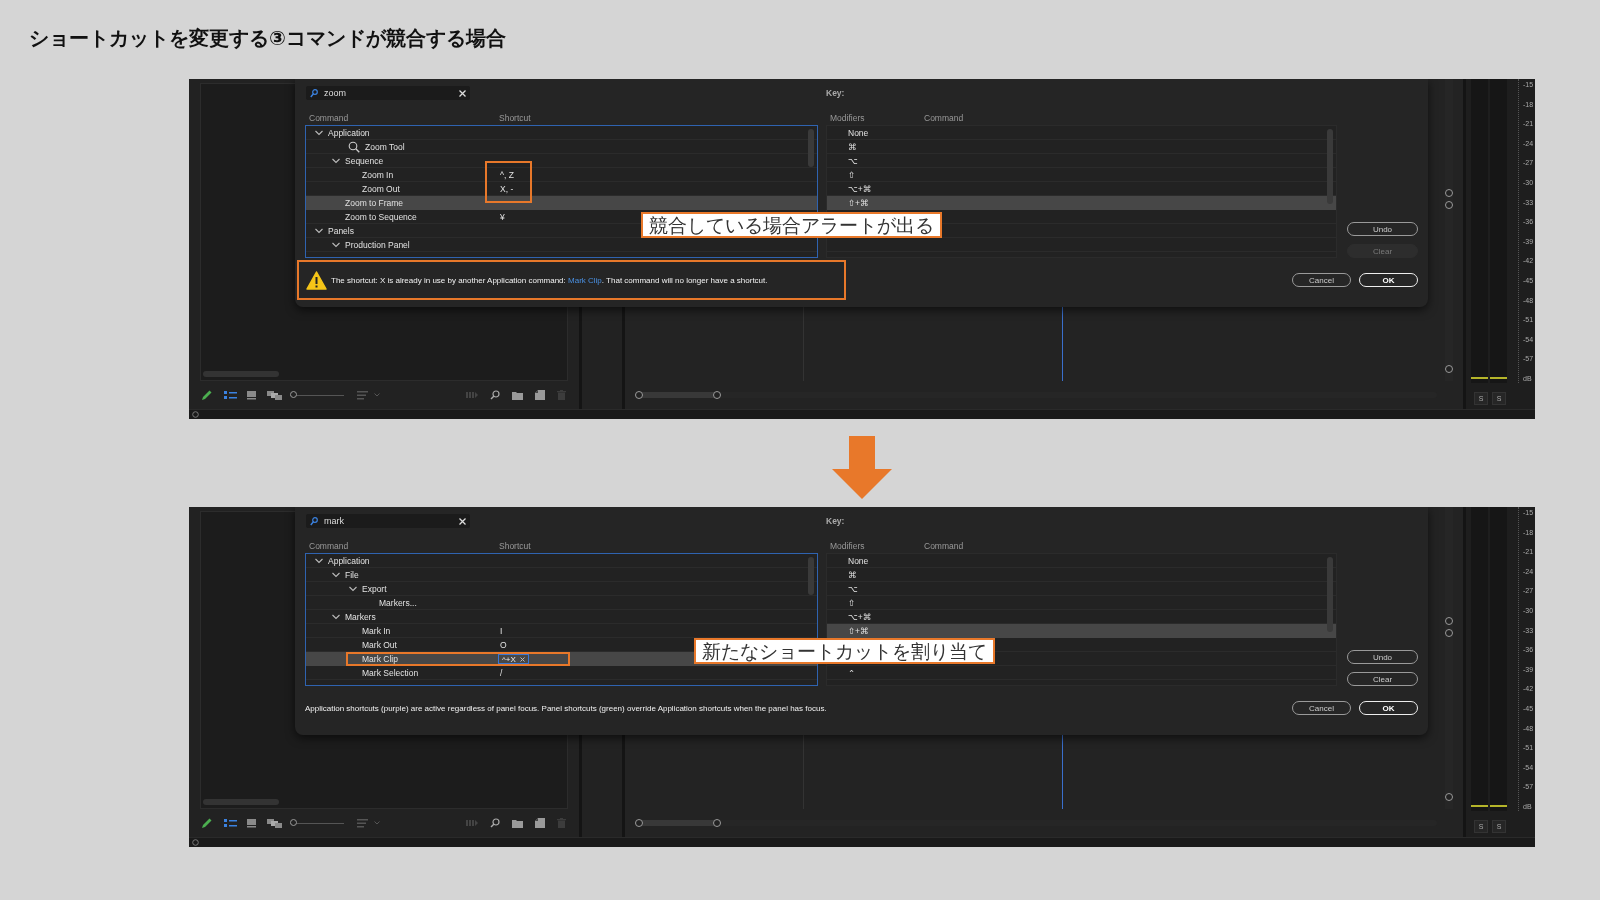 The width and height of the screenshot is (1600, 900). I want to click on dialog-button: Clear, so click(1382, 679).